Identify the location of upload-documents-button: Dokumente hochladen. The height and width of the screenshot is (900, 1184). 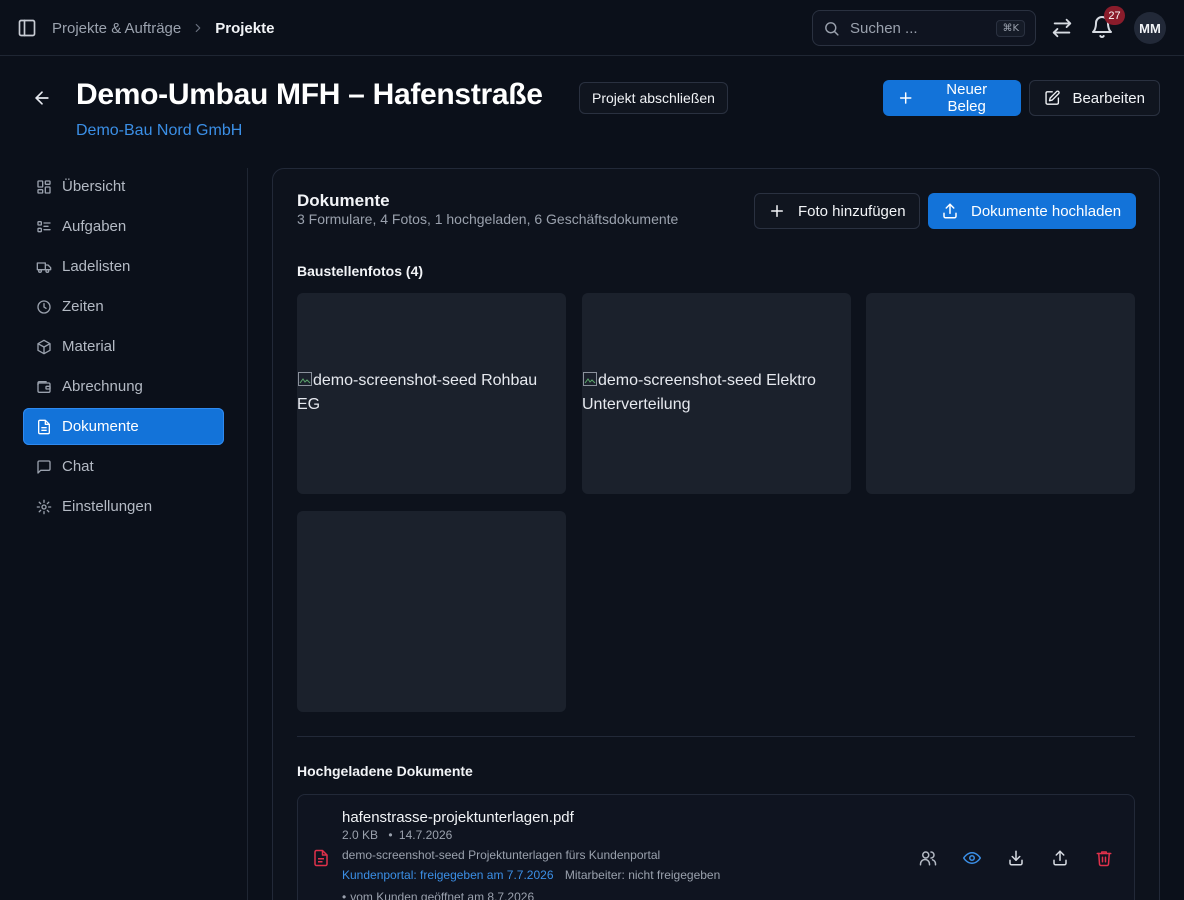
(1032, 211).